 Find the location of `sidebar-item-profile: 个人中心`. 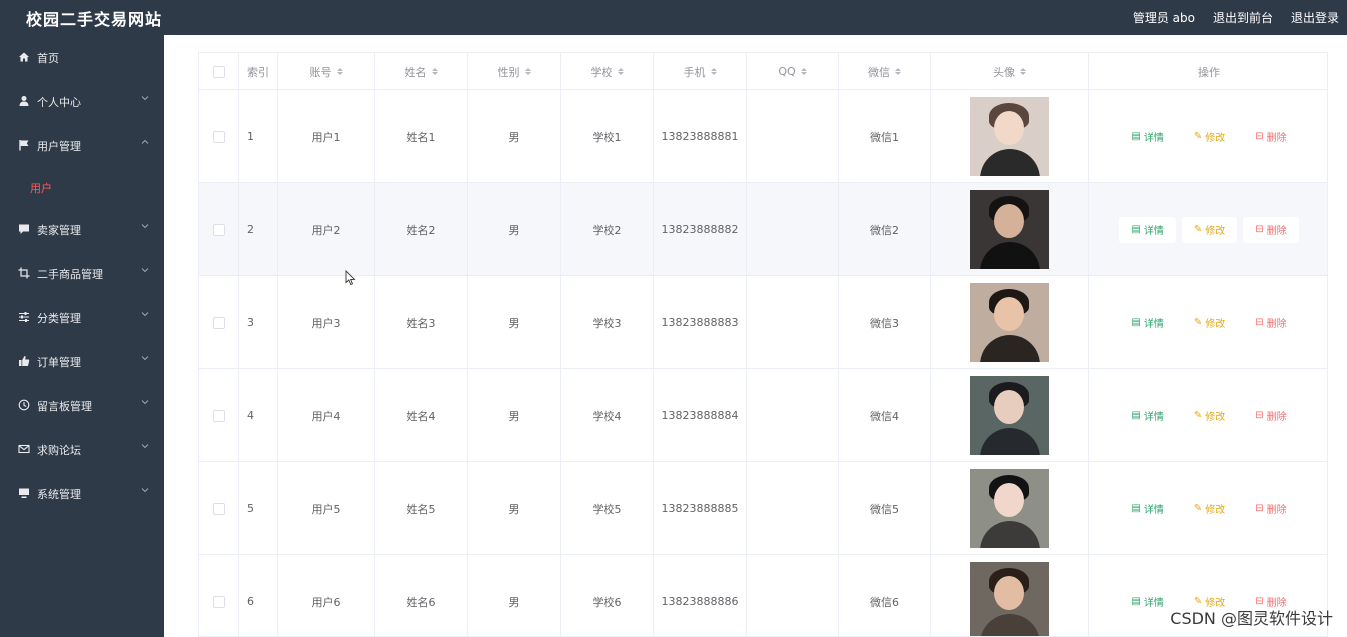

sidebar-item-profile: 个人中心 is located at coordinates (82, 101).